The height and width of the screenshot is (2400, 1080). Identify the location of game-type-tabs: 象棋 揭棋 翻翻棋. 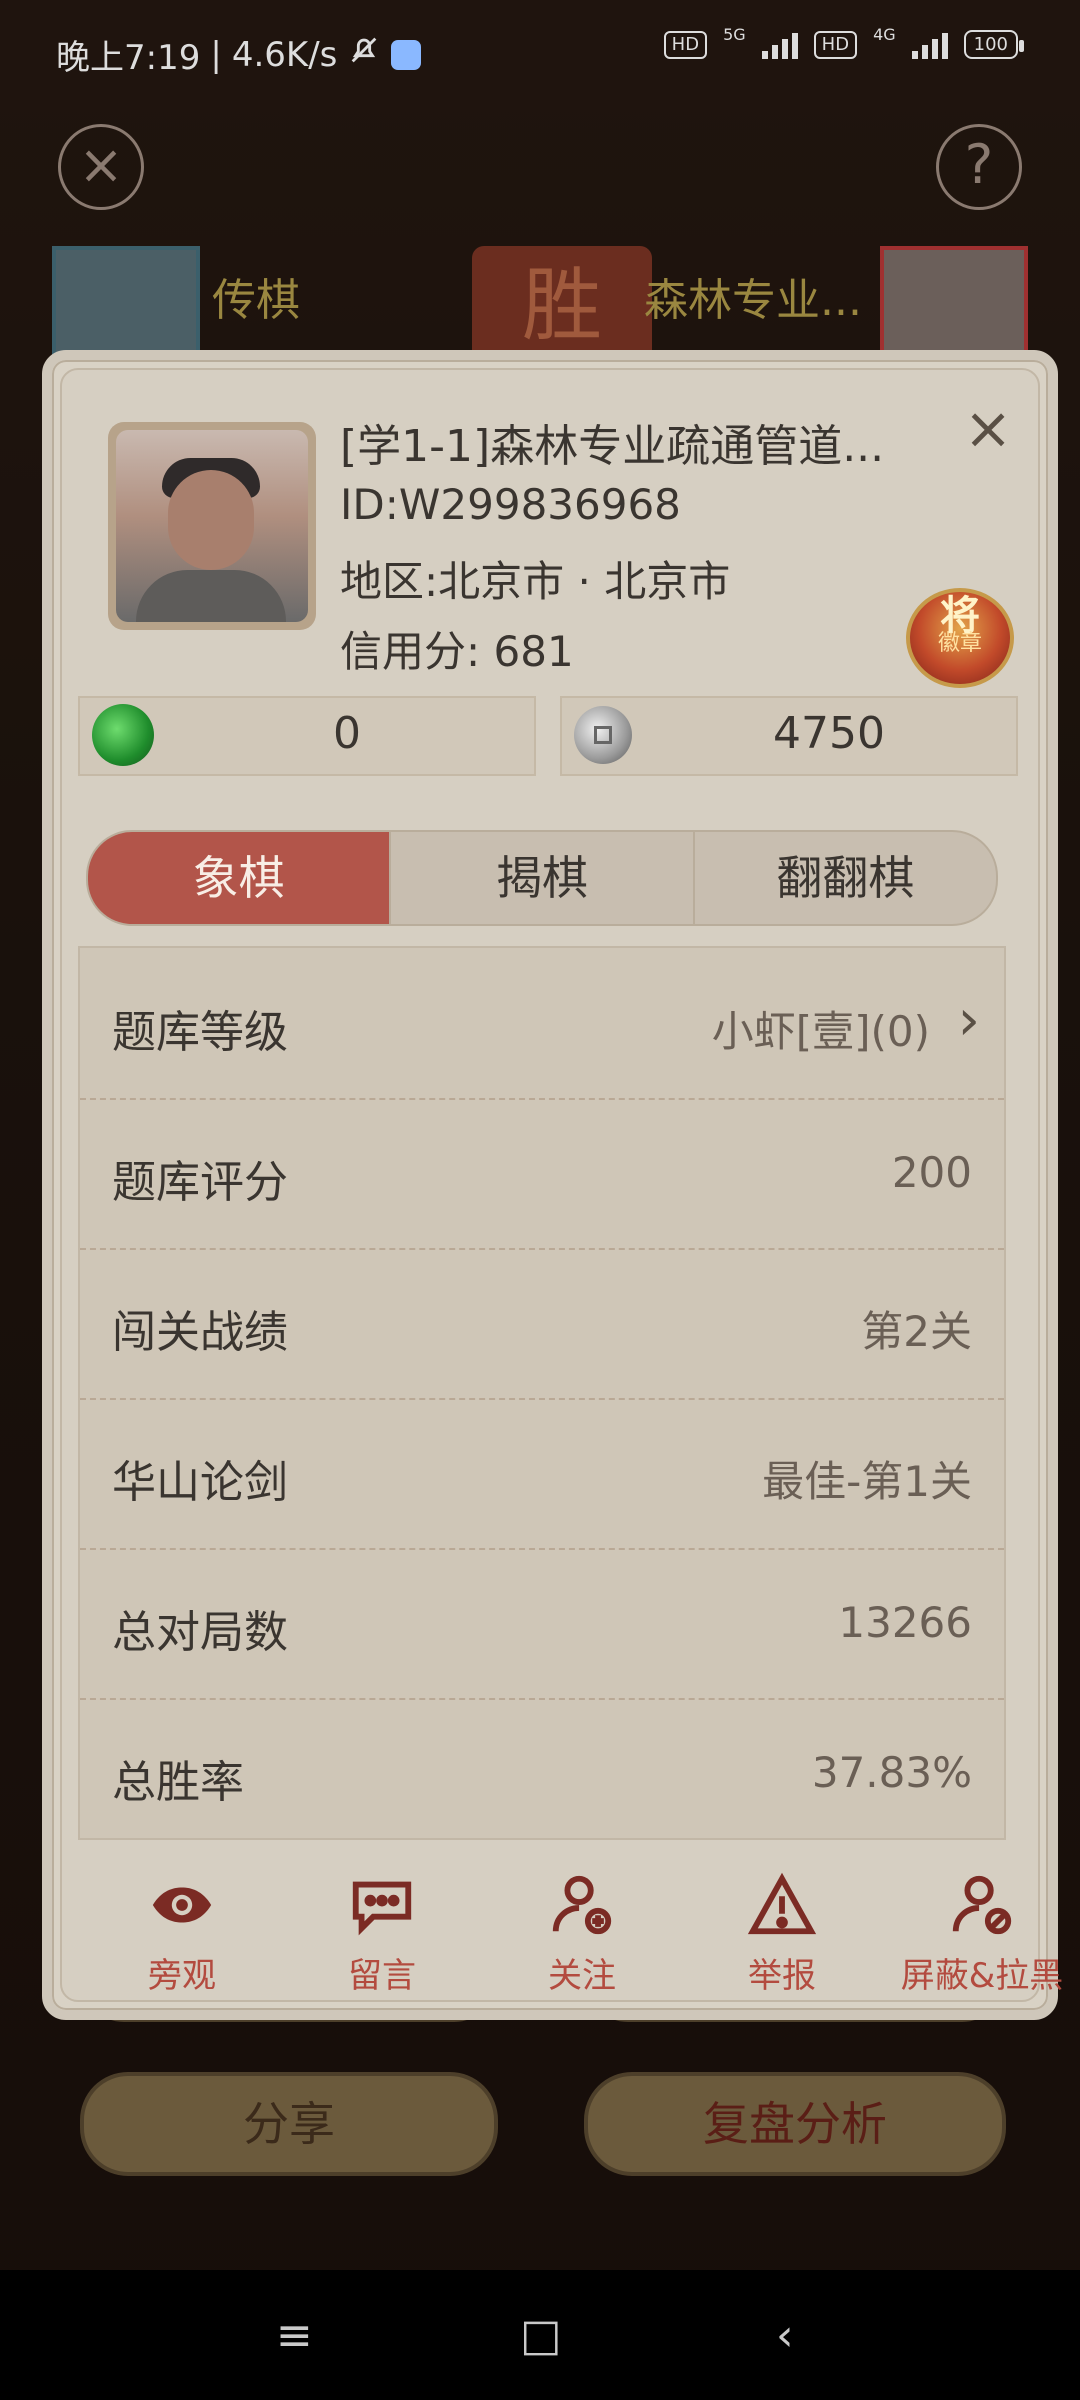
(542, 878).